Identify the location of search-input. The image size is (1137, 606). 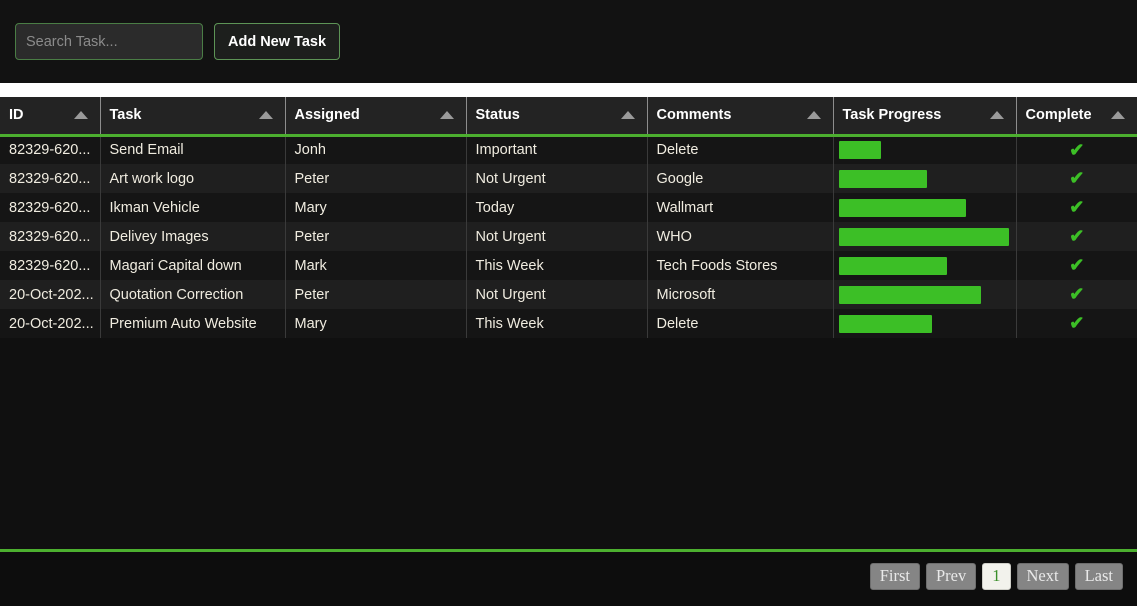
(109, 41).